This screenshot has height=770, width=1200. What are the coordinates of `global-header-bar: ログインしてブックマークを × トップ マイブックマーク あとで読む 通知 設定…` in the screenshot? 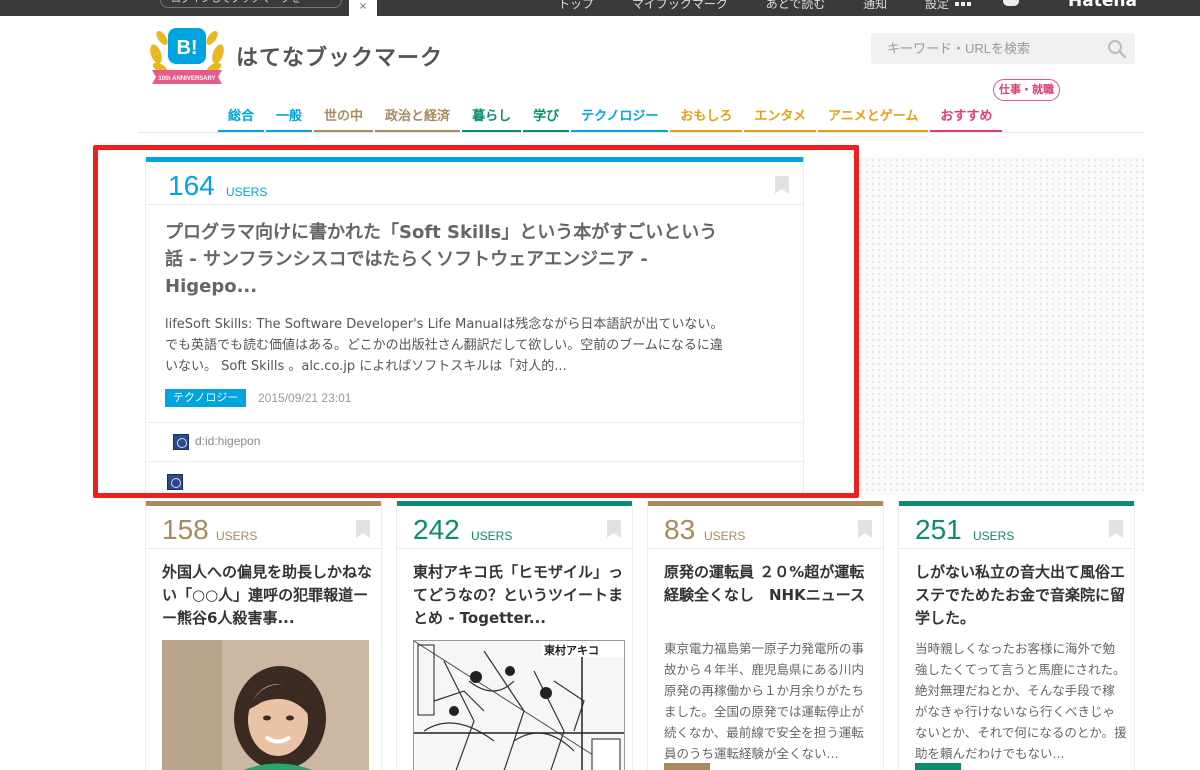 It's located at (600, 8).